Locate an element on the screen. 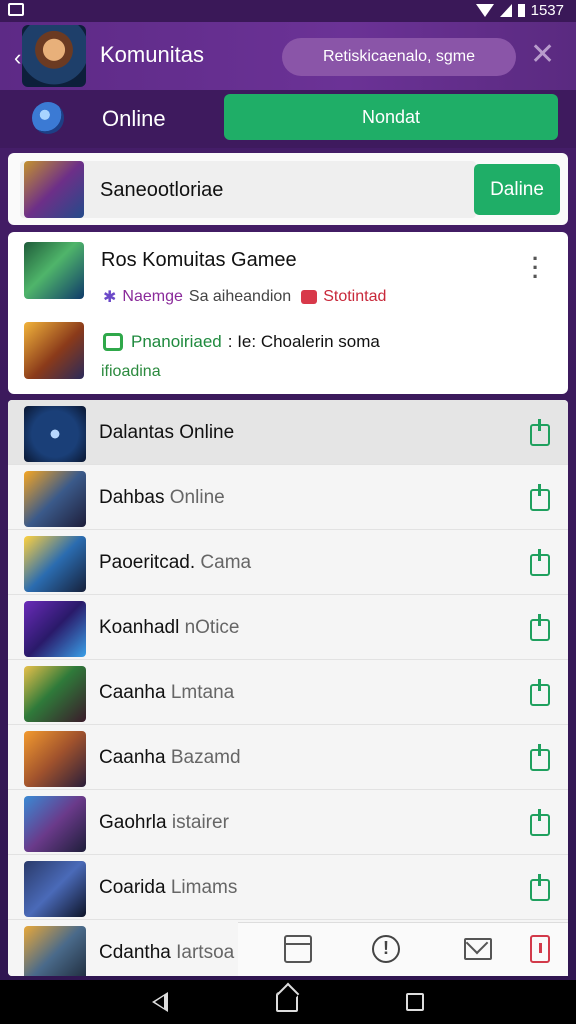  status-time: 1537 is located at coordinates (547, 10).